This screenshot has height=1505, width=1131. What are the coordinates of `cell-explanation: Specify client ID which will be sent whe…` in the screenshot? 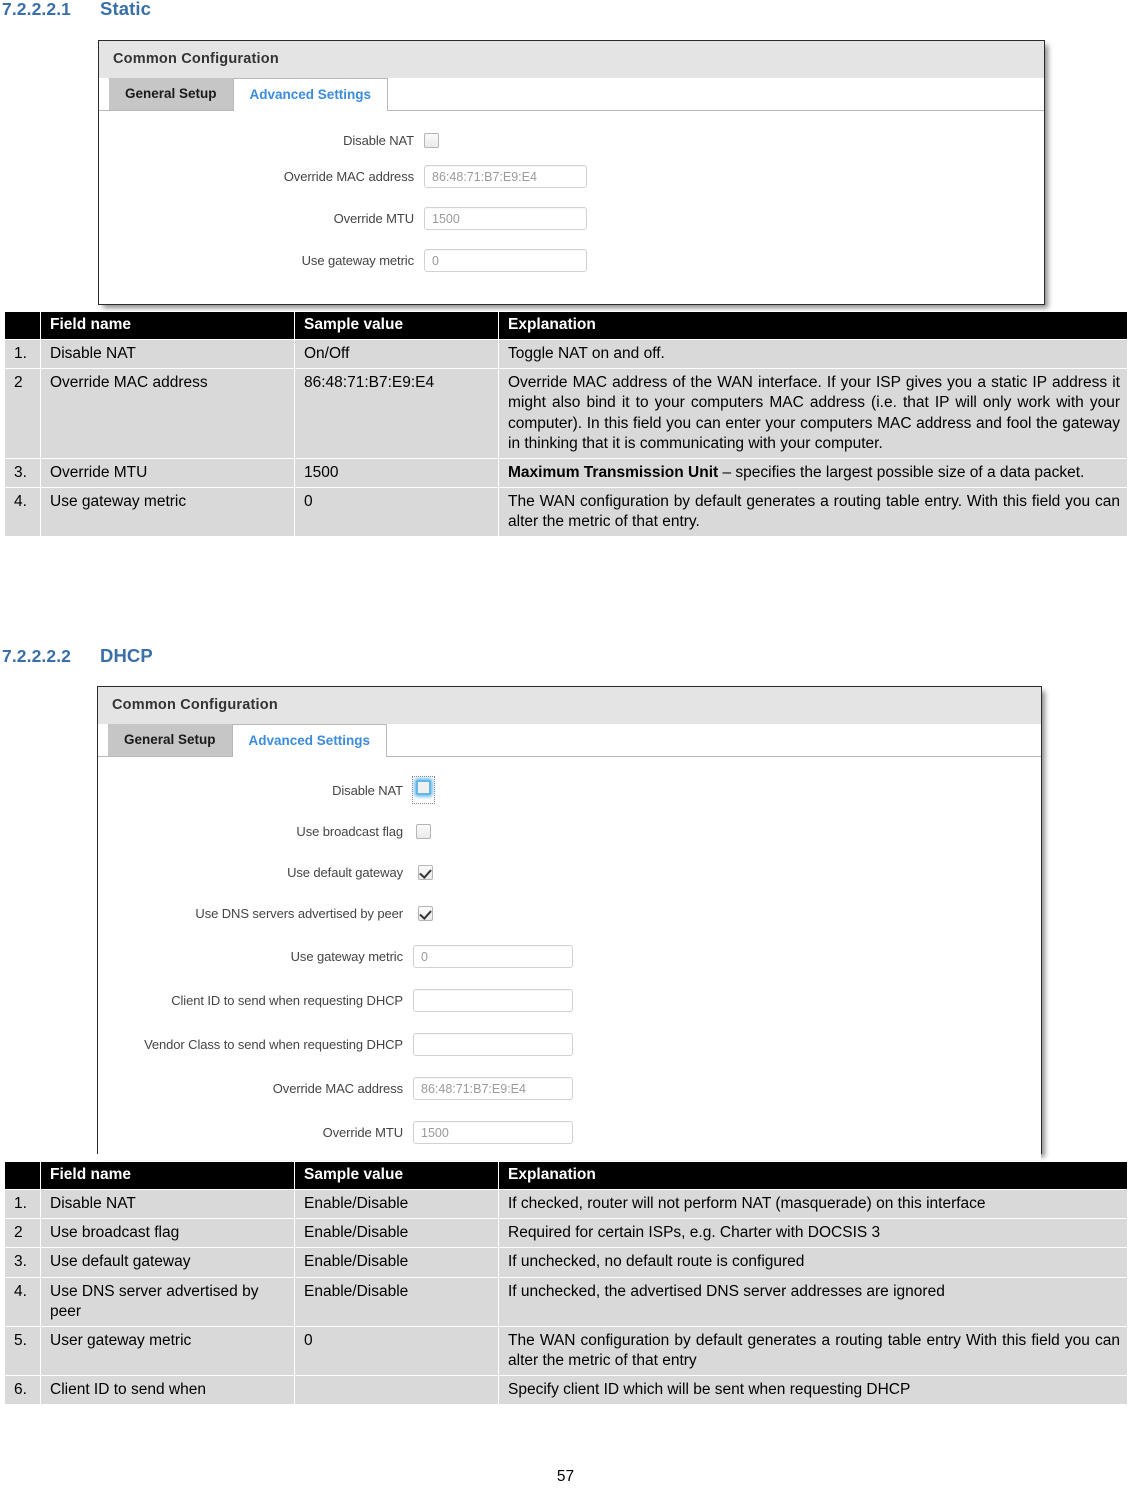 It's located at (813, 1390).